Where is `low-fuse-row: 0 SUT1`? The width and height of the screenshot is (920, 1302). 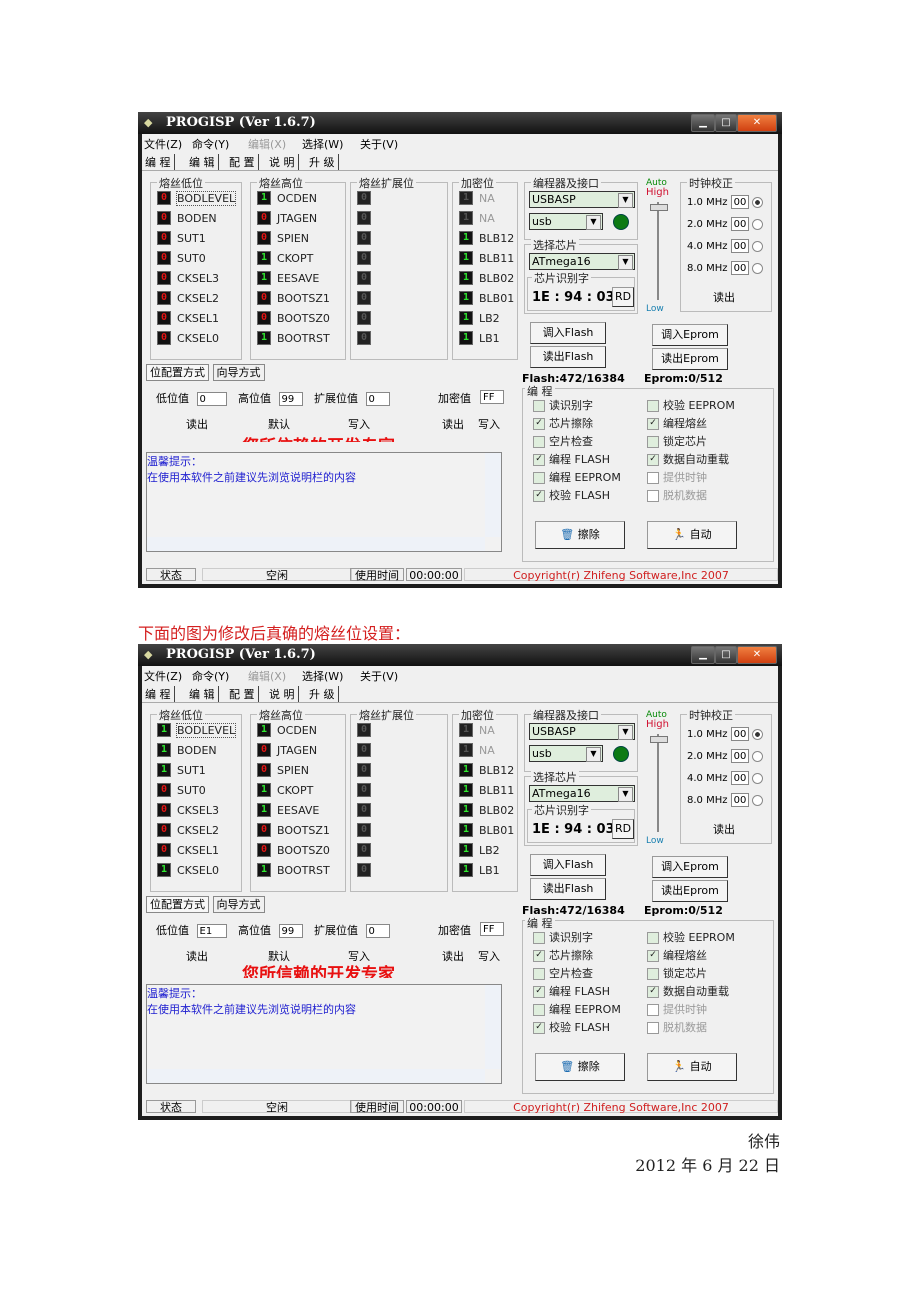 low-fuse-row: 0 SUT1 is located at coordinates (181, 238).